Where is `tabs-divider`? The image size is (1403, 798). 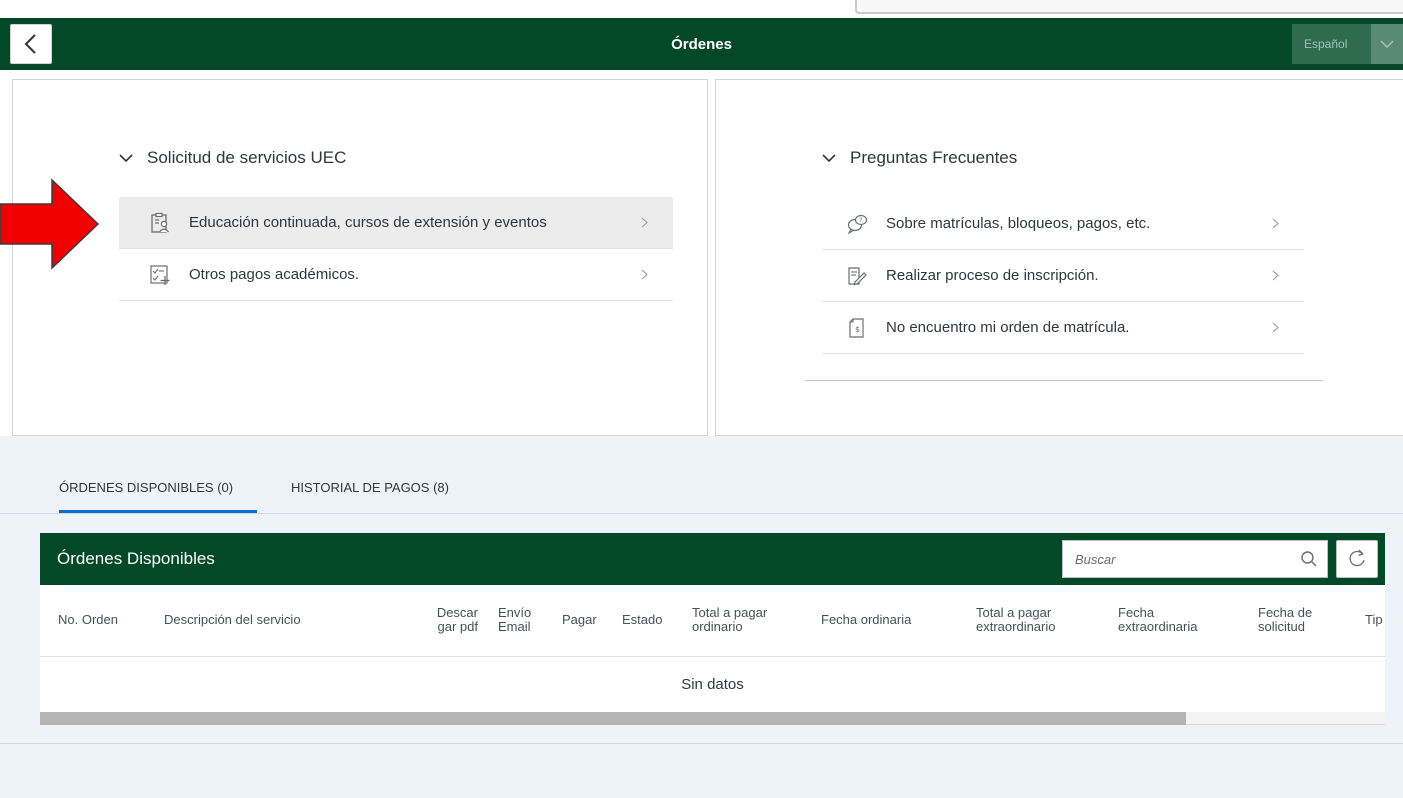 tabs-divider is located at coordinates (701, 513).